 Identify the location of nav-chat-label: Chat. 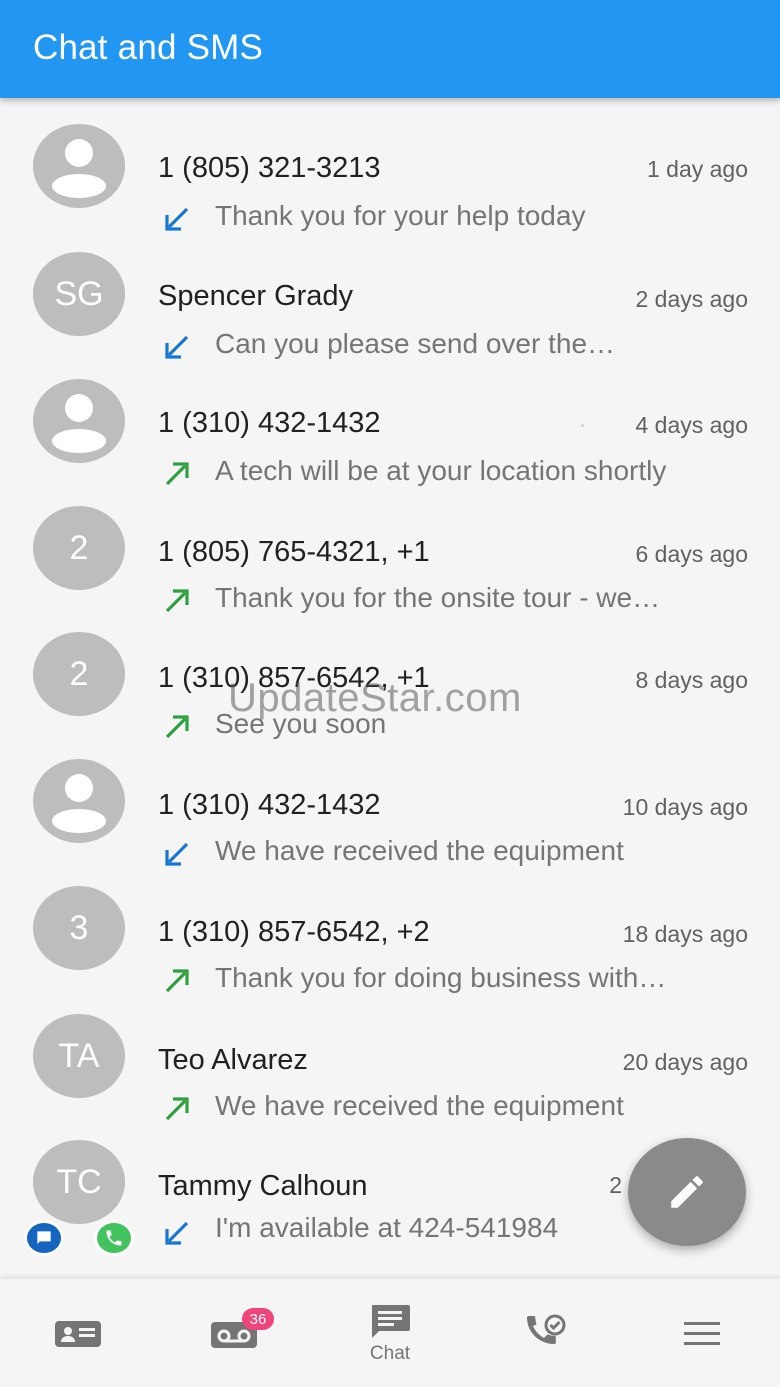
(390, 1353).